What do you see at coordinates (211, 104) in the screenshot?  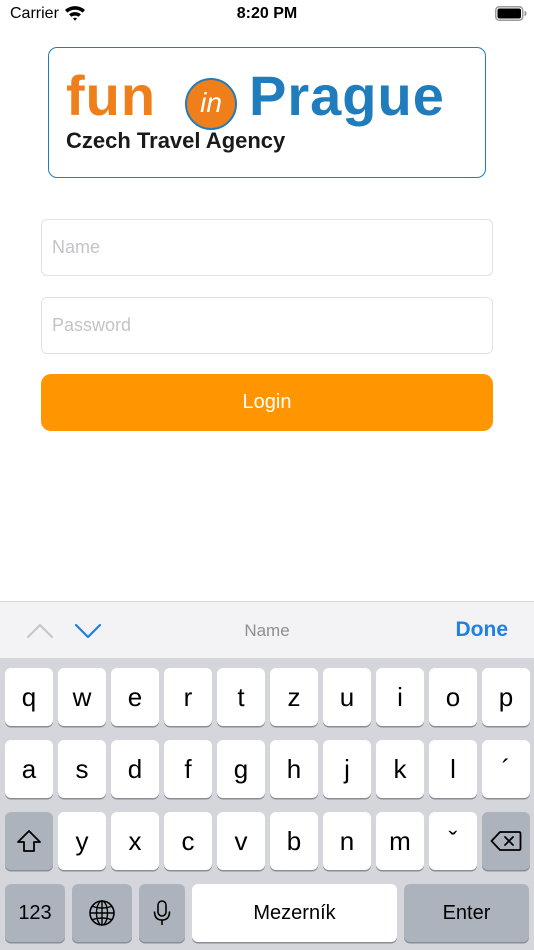 I see `logo-word-in: in` at bounding box center [211, 104].